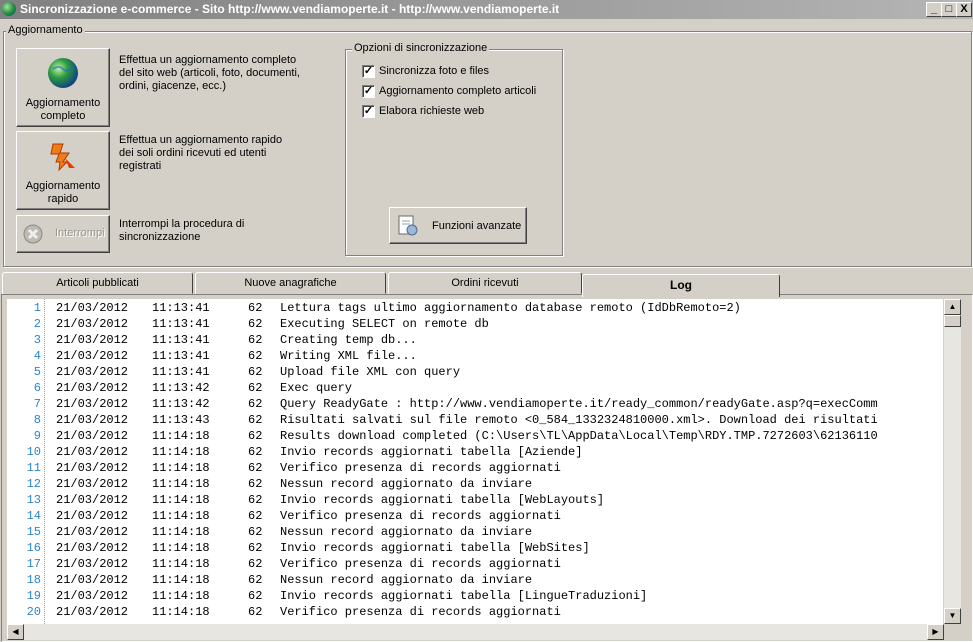 This screenshot has height=642, width=973. What do you see at coordinates (949, 9) in the screenshot?
I see `maximize-button: □` at bounding box center [949, 9].